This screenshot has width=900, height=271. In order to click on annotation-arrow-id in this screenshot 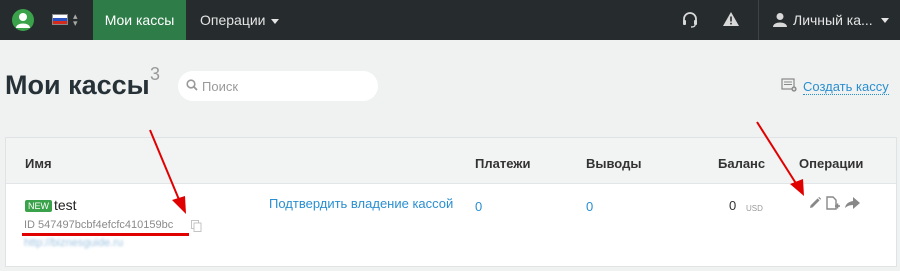, I will do `click(167, 171)`.